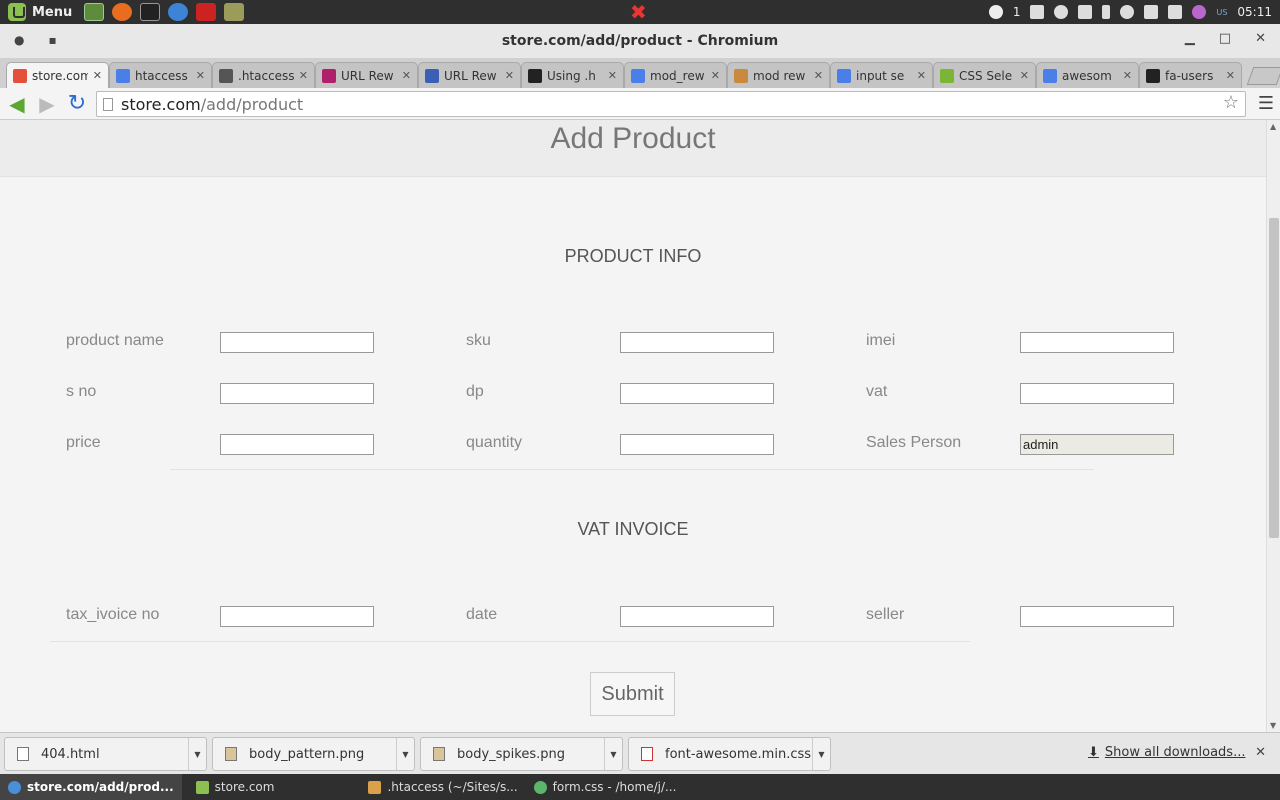 The image size is (1280, 800). Describe the element at coordinates (235, 787) in the screenshot. I see `taskbar-item: store.com` at that location.